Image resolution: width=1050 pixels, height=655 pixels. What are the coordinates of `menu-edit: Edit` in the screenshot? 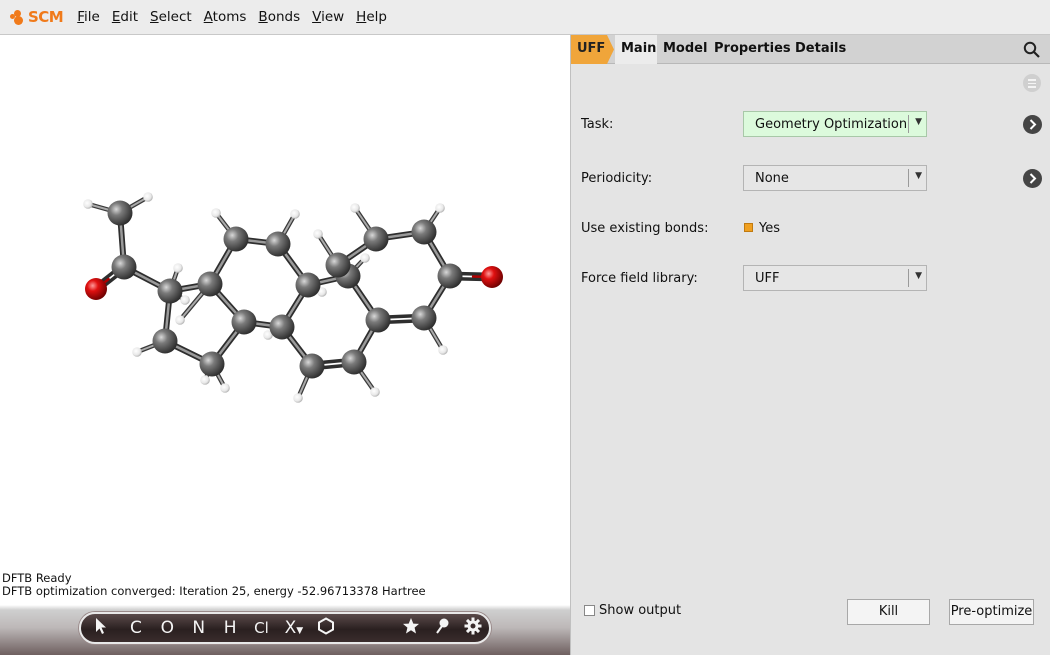 It's located at (125, 17).